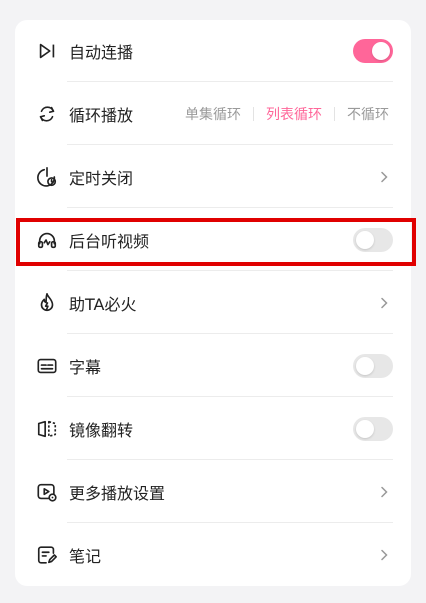 Image resolution: width=426 pixels, height=603 pixels. I want to click on mirror-icon, so click(47, 429).